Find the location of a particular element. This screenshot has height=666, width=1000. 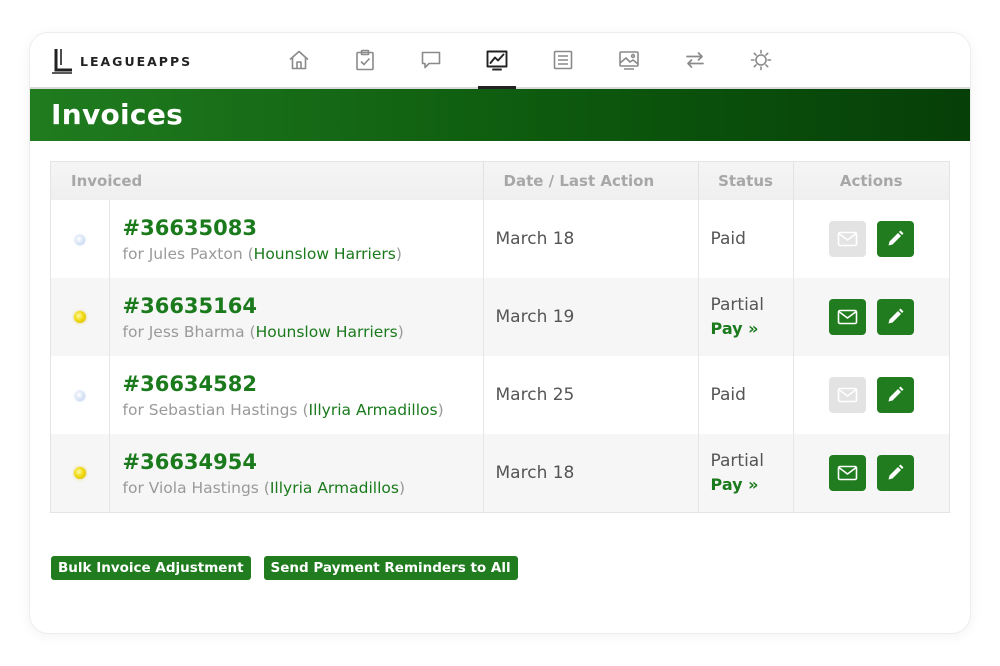

chart-icon is located at coordinates (497, 60).